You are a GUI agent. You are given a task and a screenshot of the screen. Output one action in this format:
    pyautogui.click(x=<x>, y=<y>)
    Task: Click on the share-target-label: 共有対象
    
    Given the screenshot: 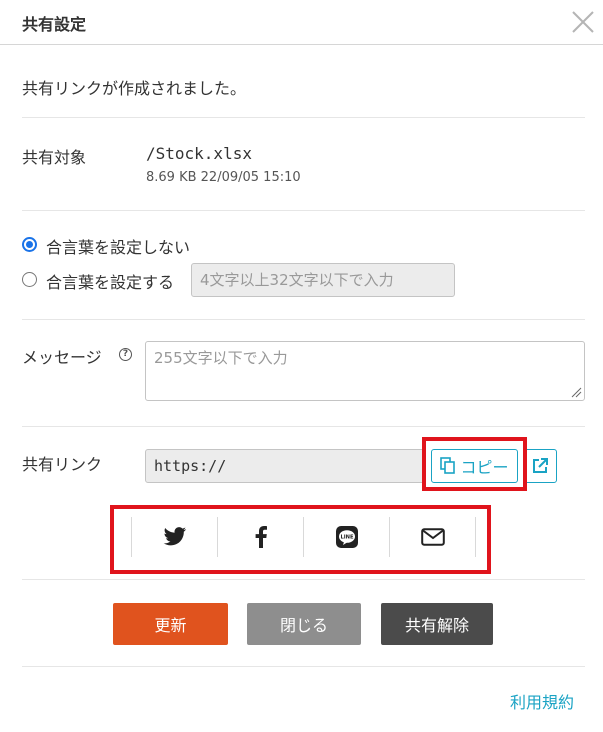 What is the action you would take?
    pyautogui.click(x=54, y=157)
    